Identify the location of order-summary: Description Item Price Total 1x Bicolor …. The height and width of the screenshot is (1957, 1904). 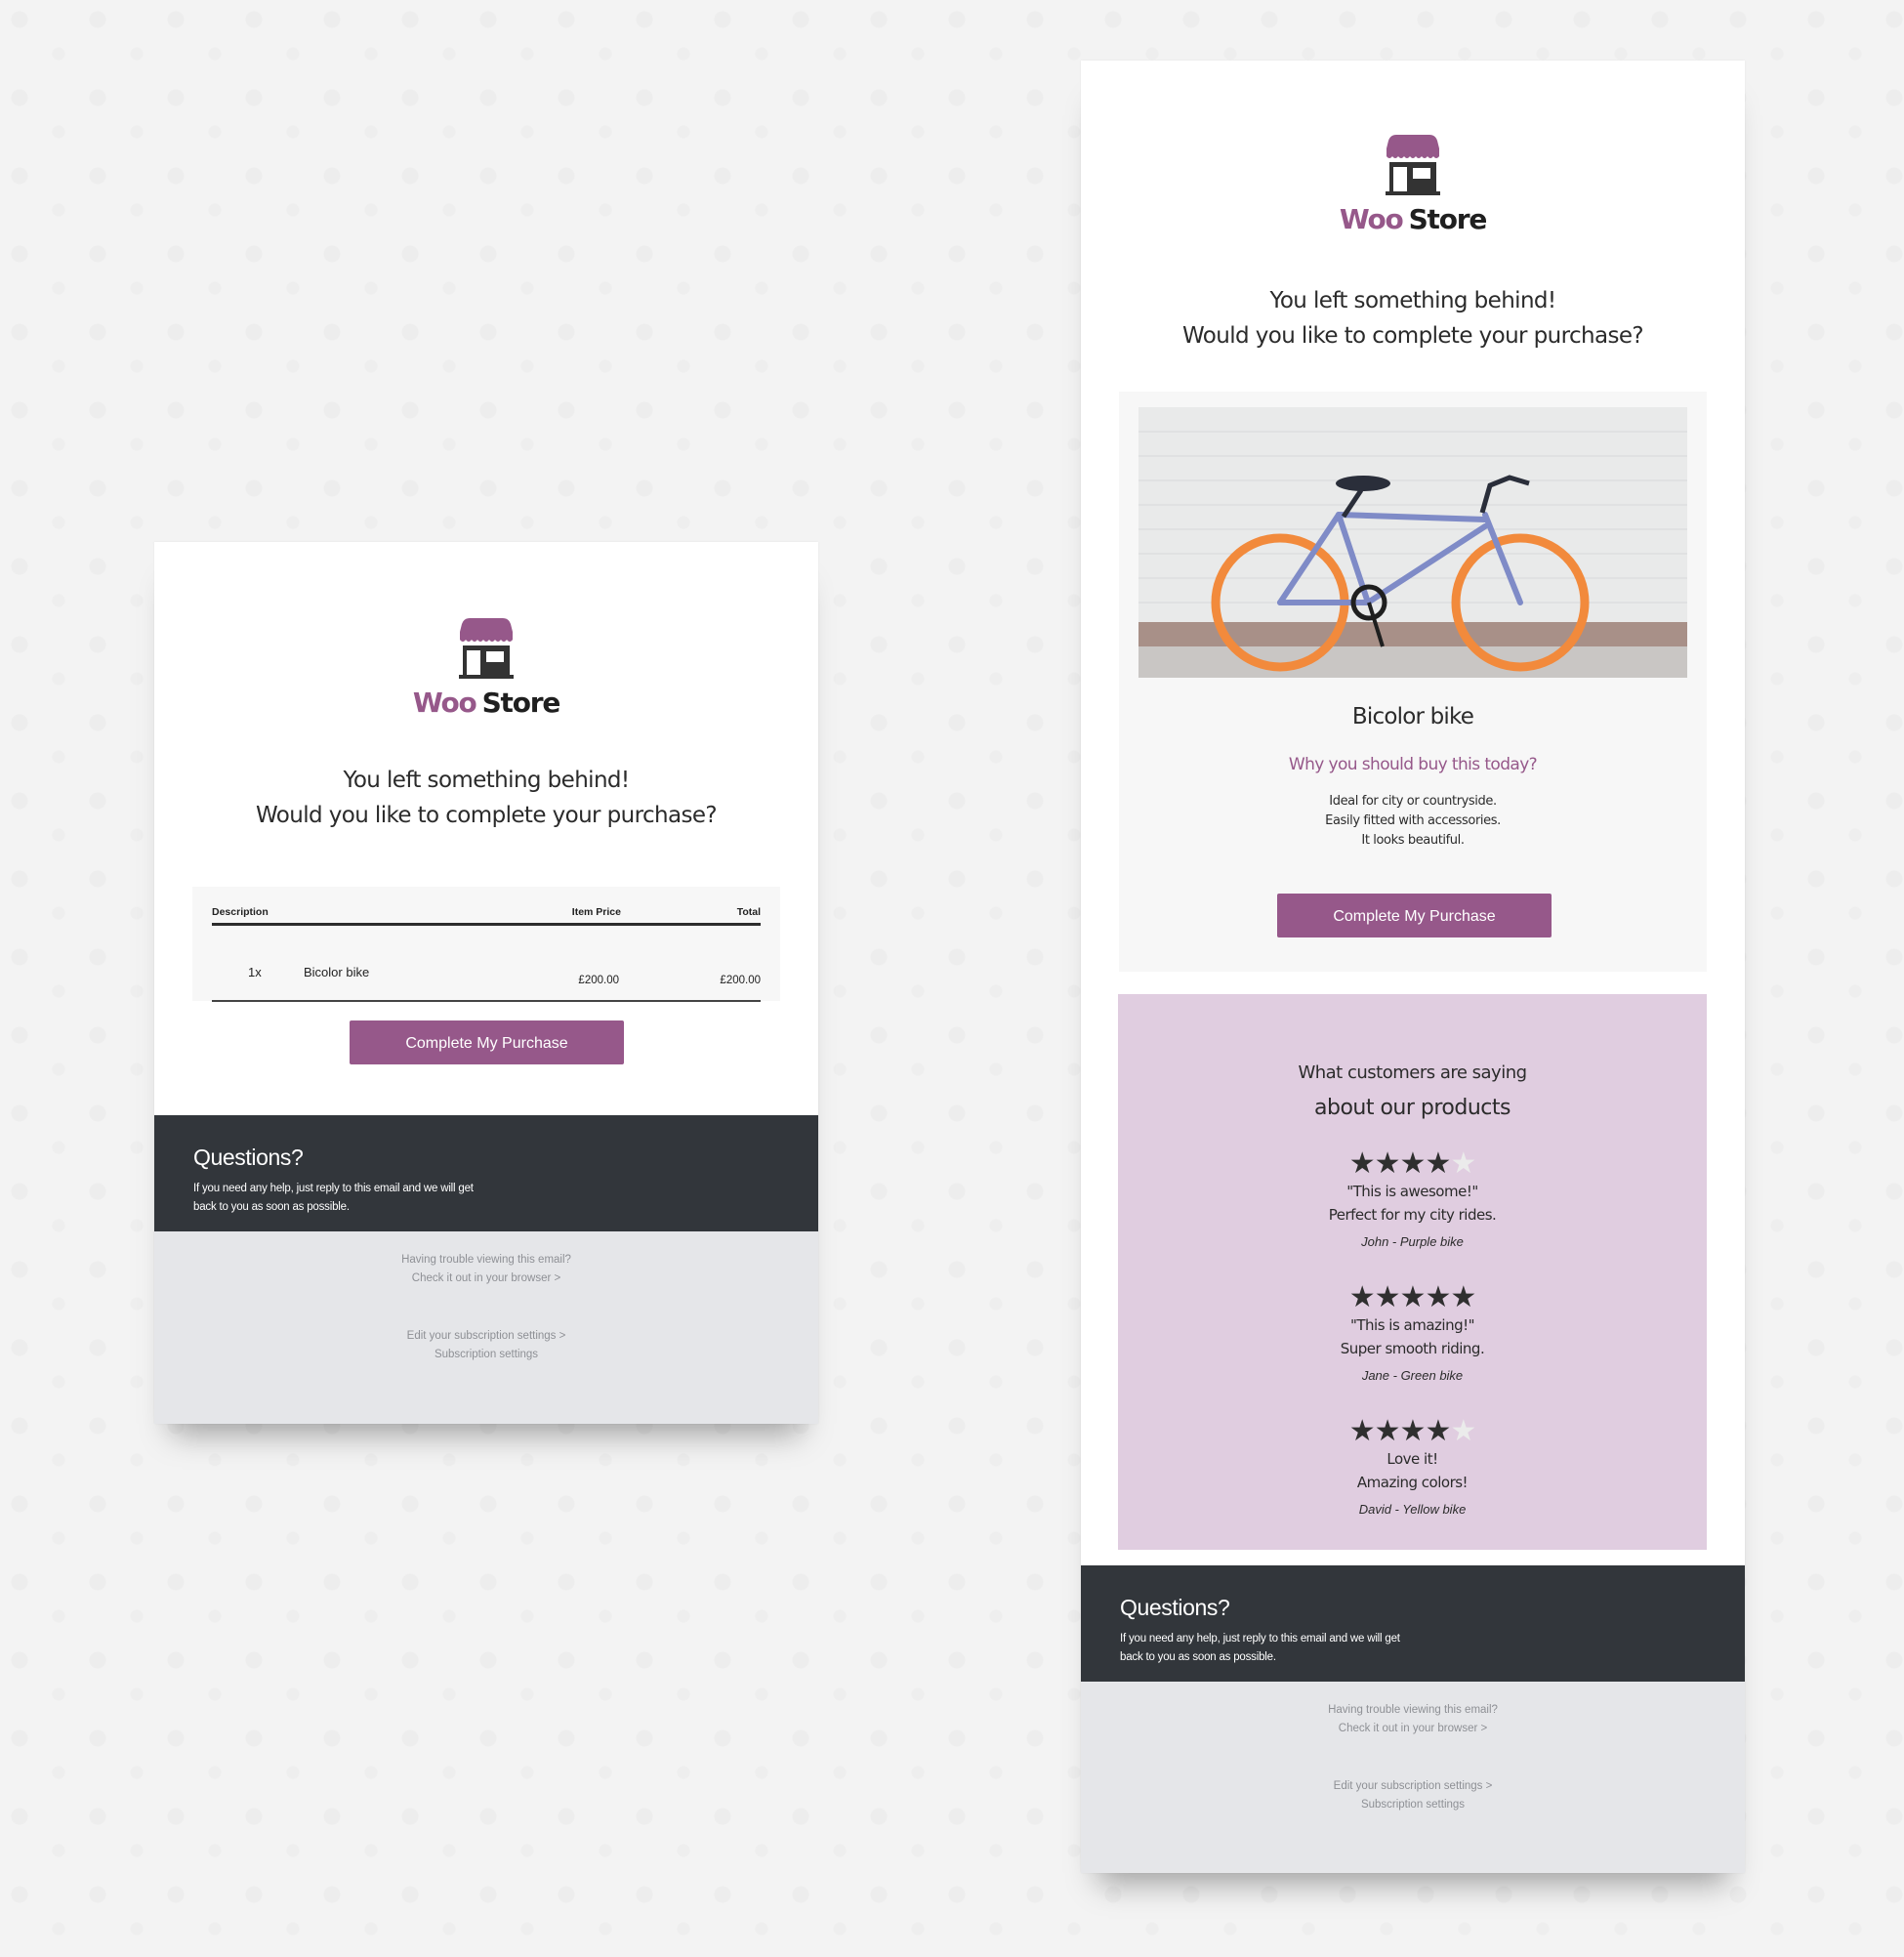
(486, 944).